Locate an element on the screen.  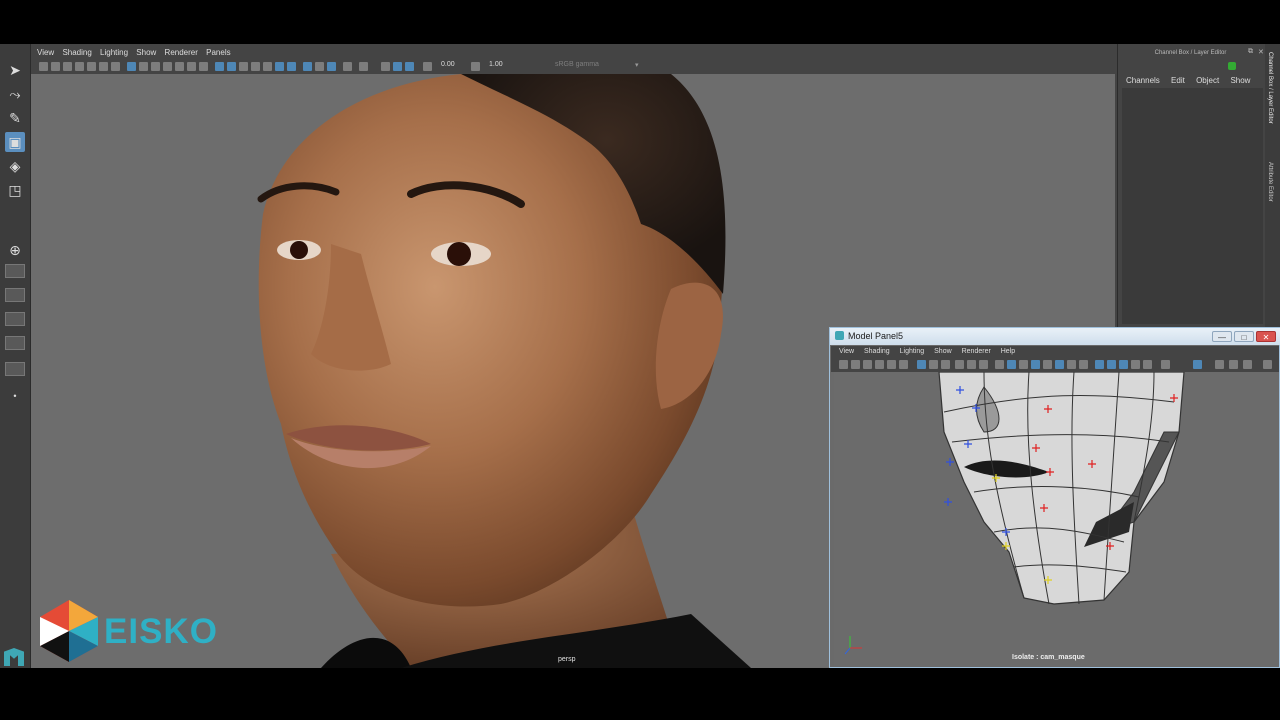
layout-single-icon is located at coordinates (15, 271).